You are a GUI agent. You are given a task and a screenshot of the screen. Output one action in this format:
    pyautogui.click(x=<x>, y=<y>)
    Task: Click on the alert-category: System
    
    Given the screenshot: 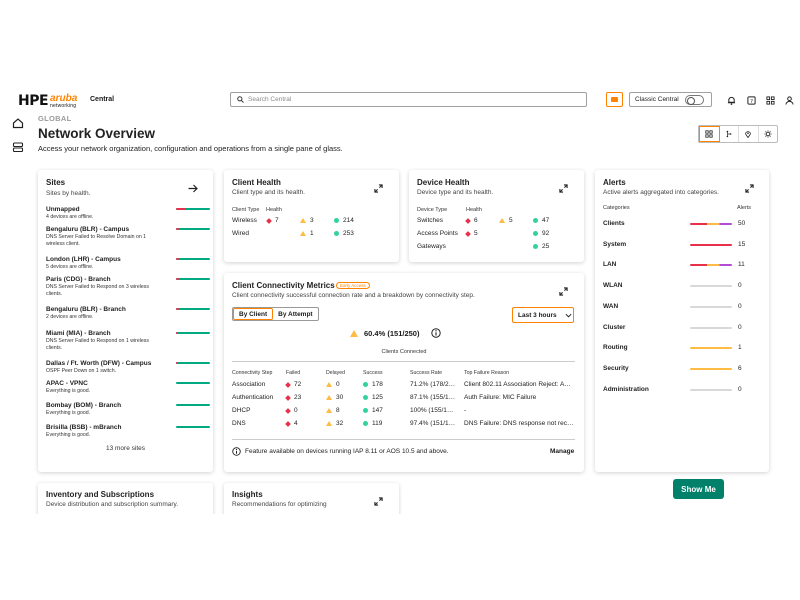 What is the action you would take?
    pyautogui.click(x=614, y=244)
    